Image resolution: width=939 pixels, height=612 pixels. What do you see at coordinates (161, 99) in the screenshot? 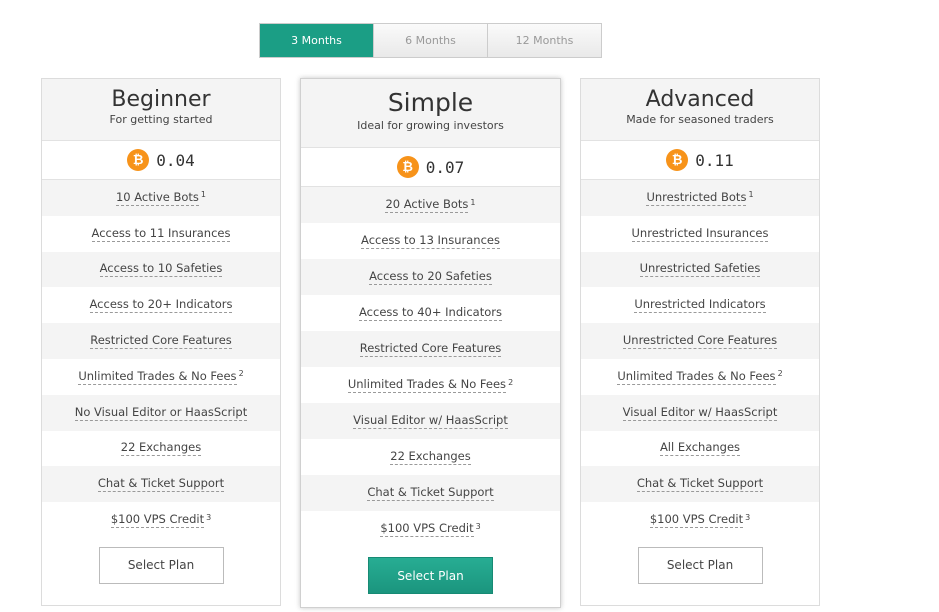
I see `plan-title: Beginner` at bounding box center [161, 99].